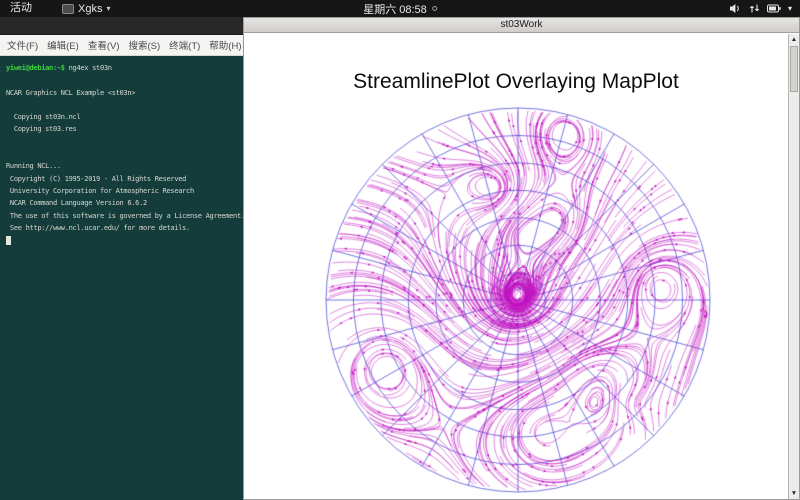 This screenshot has width=800, height=500. Describe the element at coordinates (104, 45) in the screenshot. I see `menu-item-view: 查看(V)` at that location.